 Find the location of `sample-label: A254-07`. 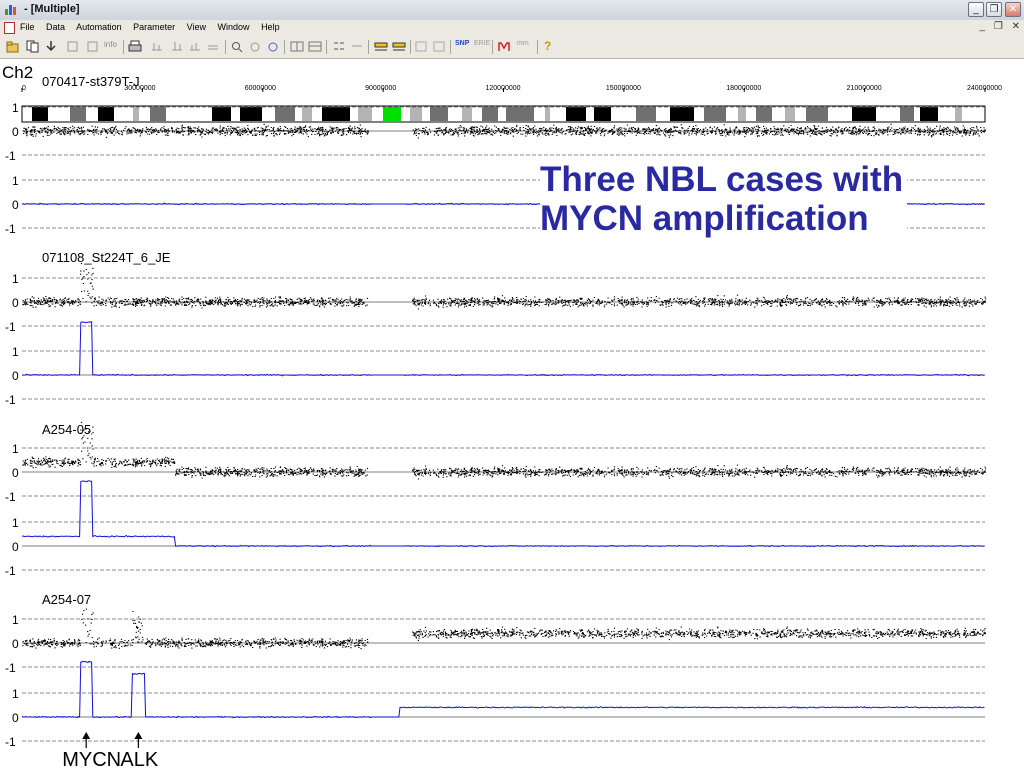

sample-label: A254-07 is located at coordinates (66, 599).